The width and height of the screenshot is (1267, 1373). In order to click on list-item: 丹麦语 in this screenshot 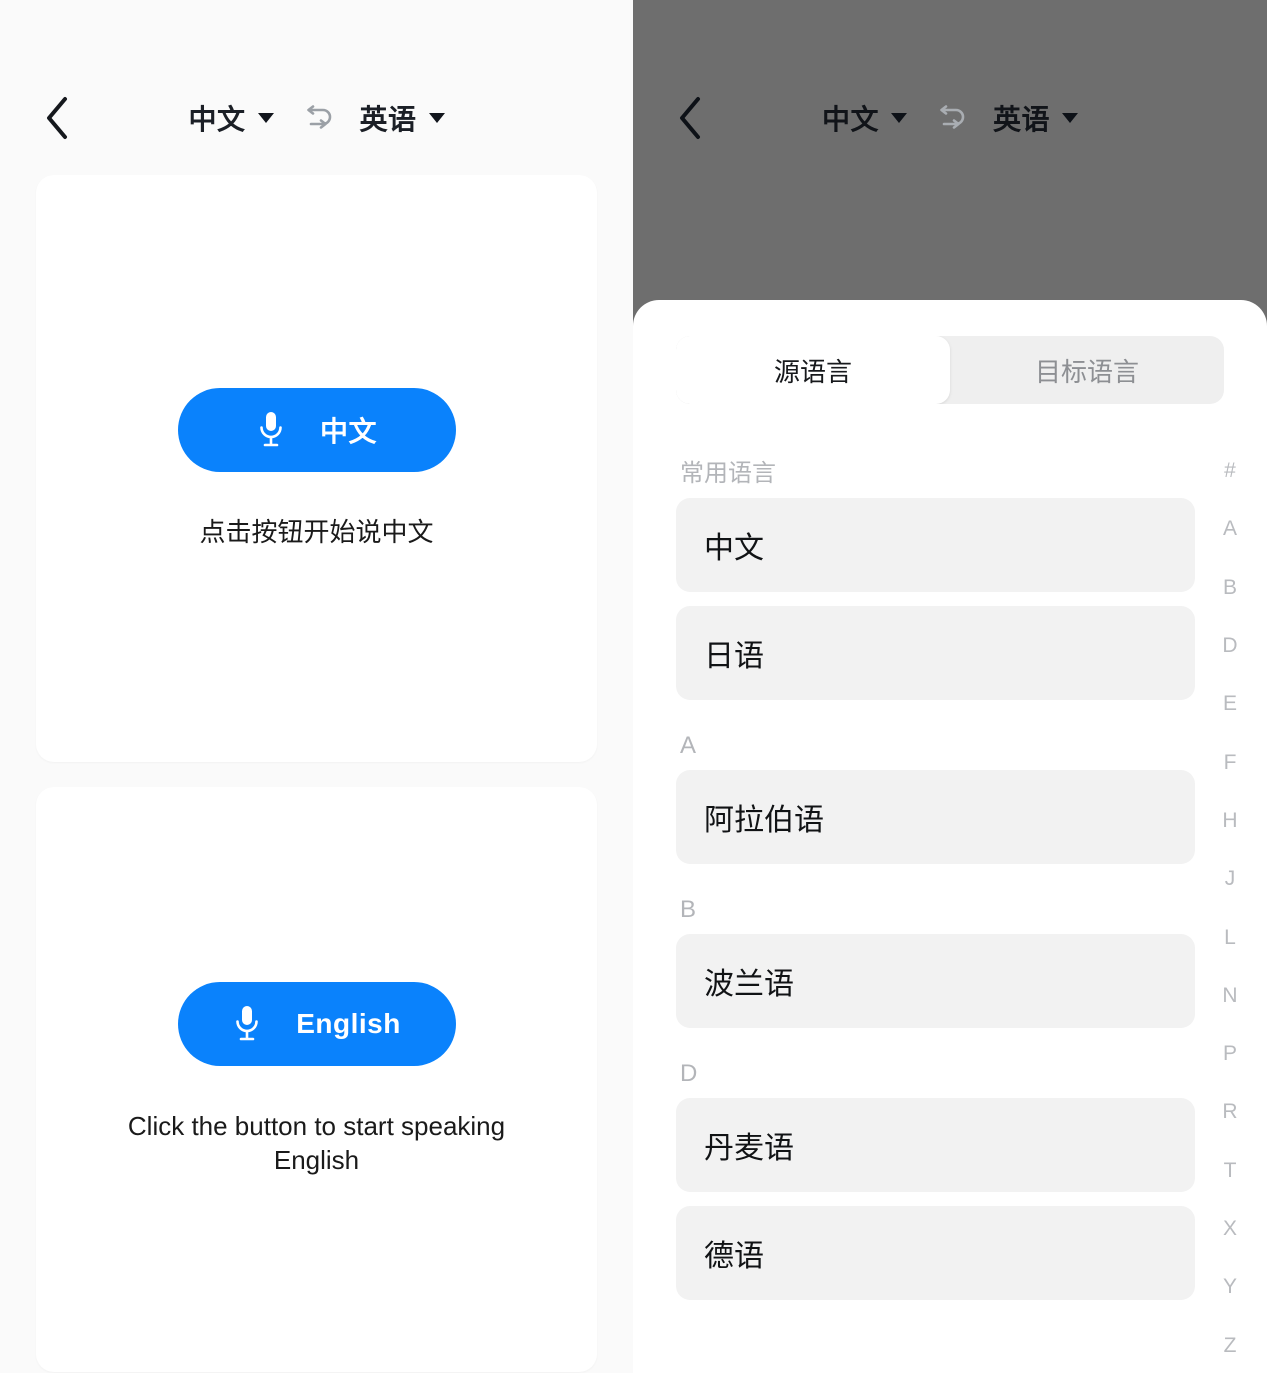, I will do `click(935, 1145)`.